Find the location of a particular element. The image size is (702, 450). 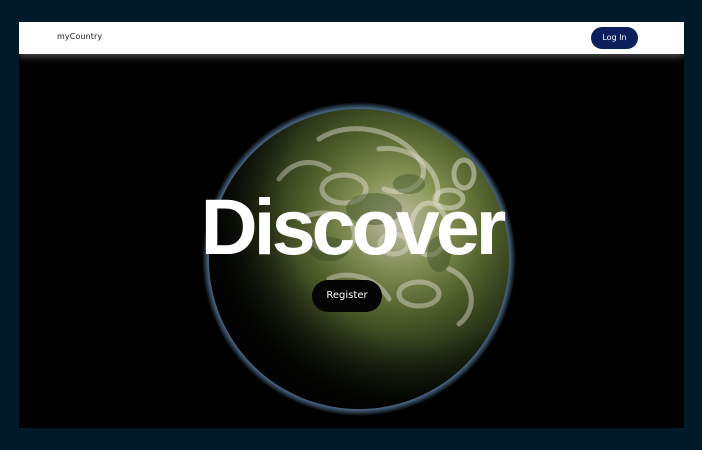

login-button: Log In is located at coordinates (614, 38).